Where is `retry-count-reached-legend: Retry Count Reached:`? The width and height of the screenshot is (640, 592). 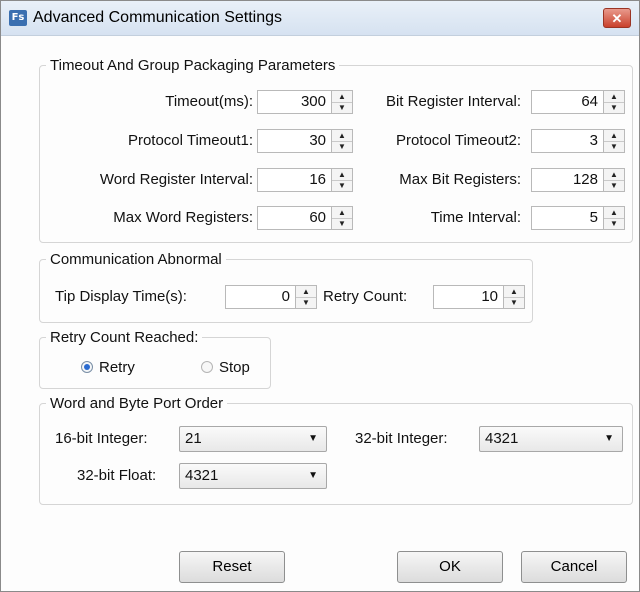
retry-count-reached-legend: Retry Count Reached: is located at coordinates (124, 337).